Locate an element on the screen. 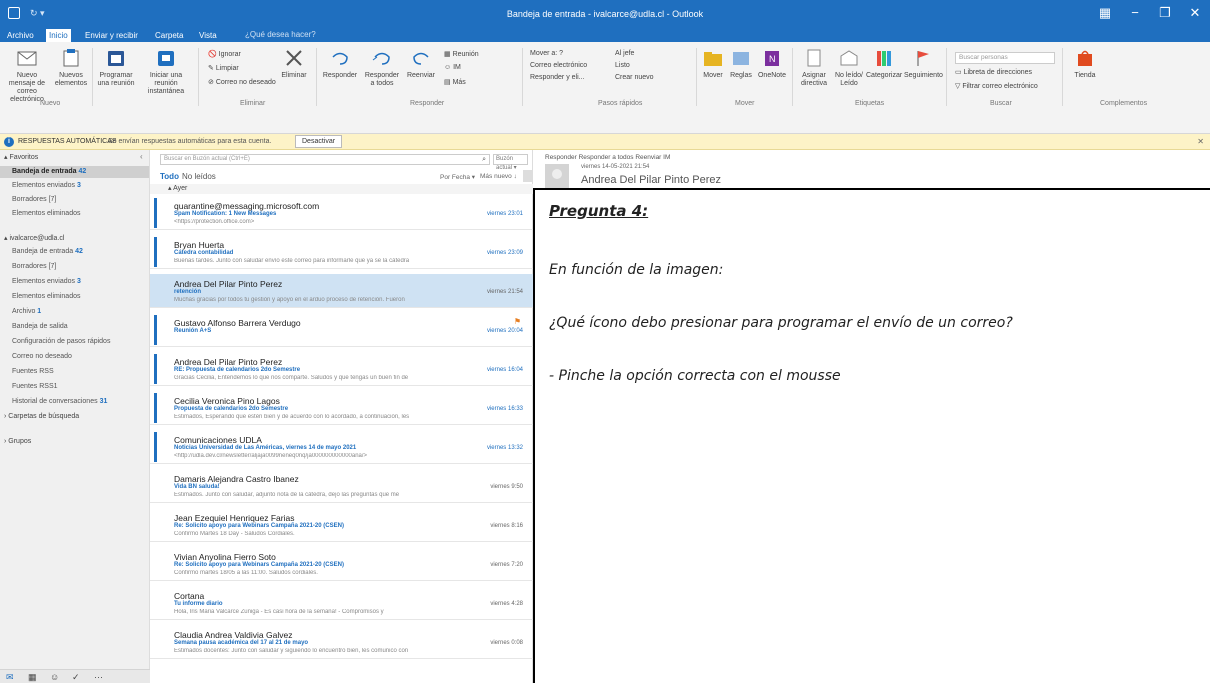  close-icon: ✕ is located at coordinates (1195, 13).